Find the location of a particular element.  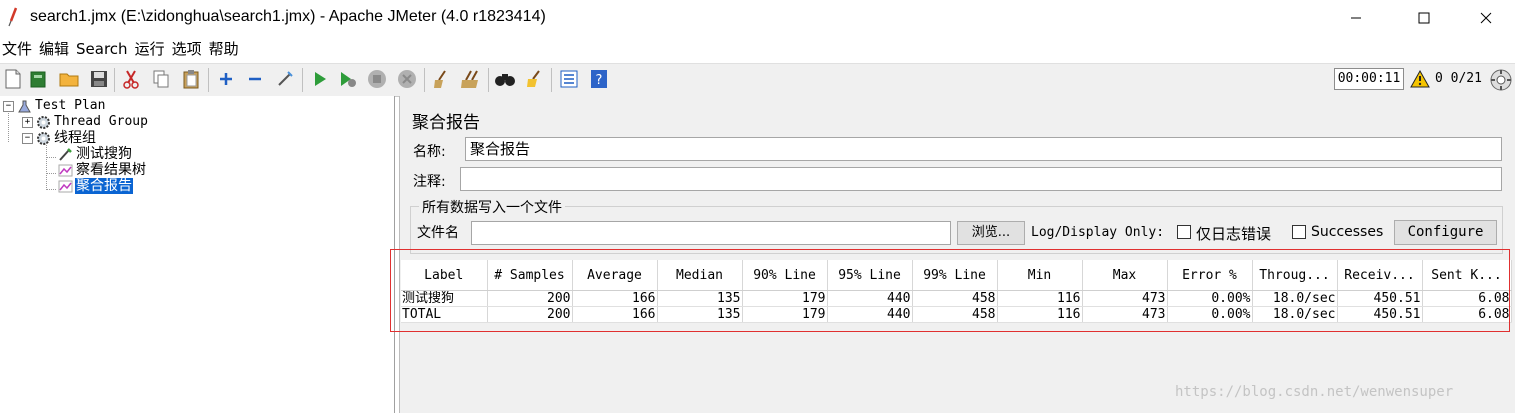

help-button: ? is located at coordinates (599, 79).